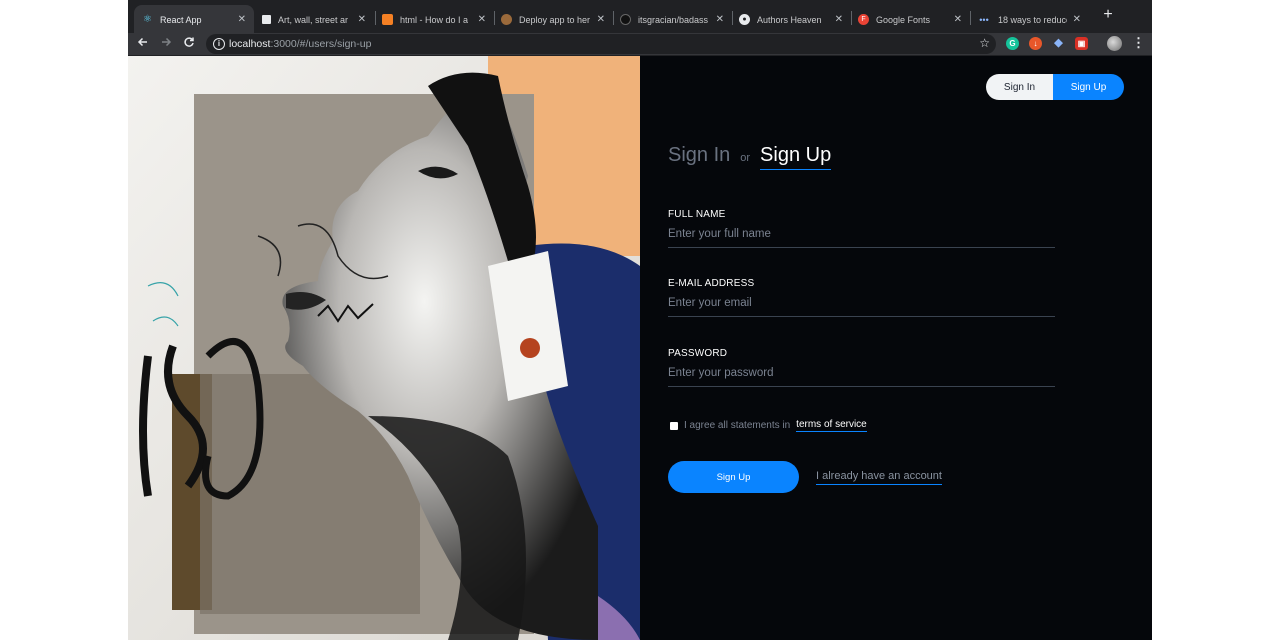  What do you see at coordinates (910, 19) in the screenshot?
I see `tab-google-fonts: F Google Fonts ✕` at bounding box center [910, 19].